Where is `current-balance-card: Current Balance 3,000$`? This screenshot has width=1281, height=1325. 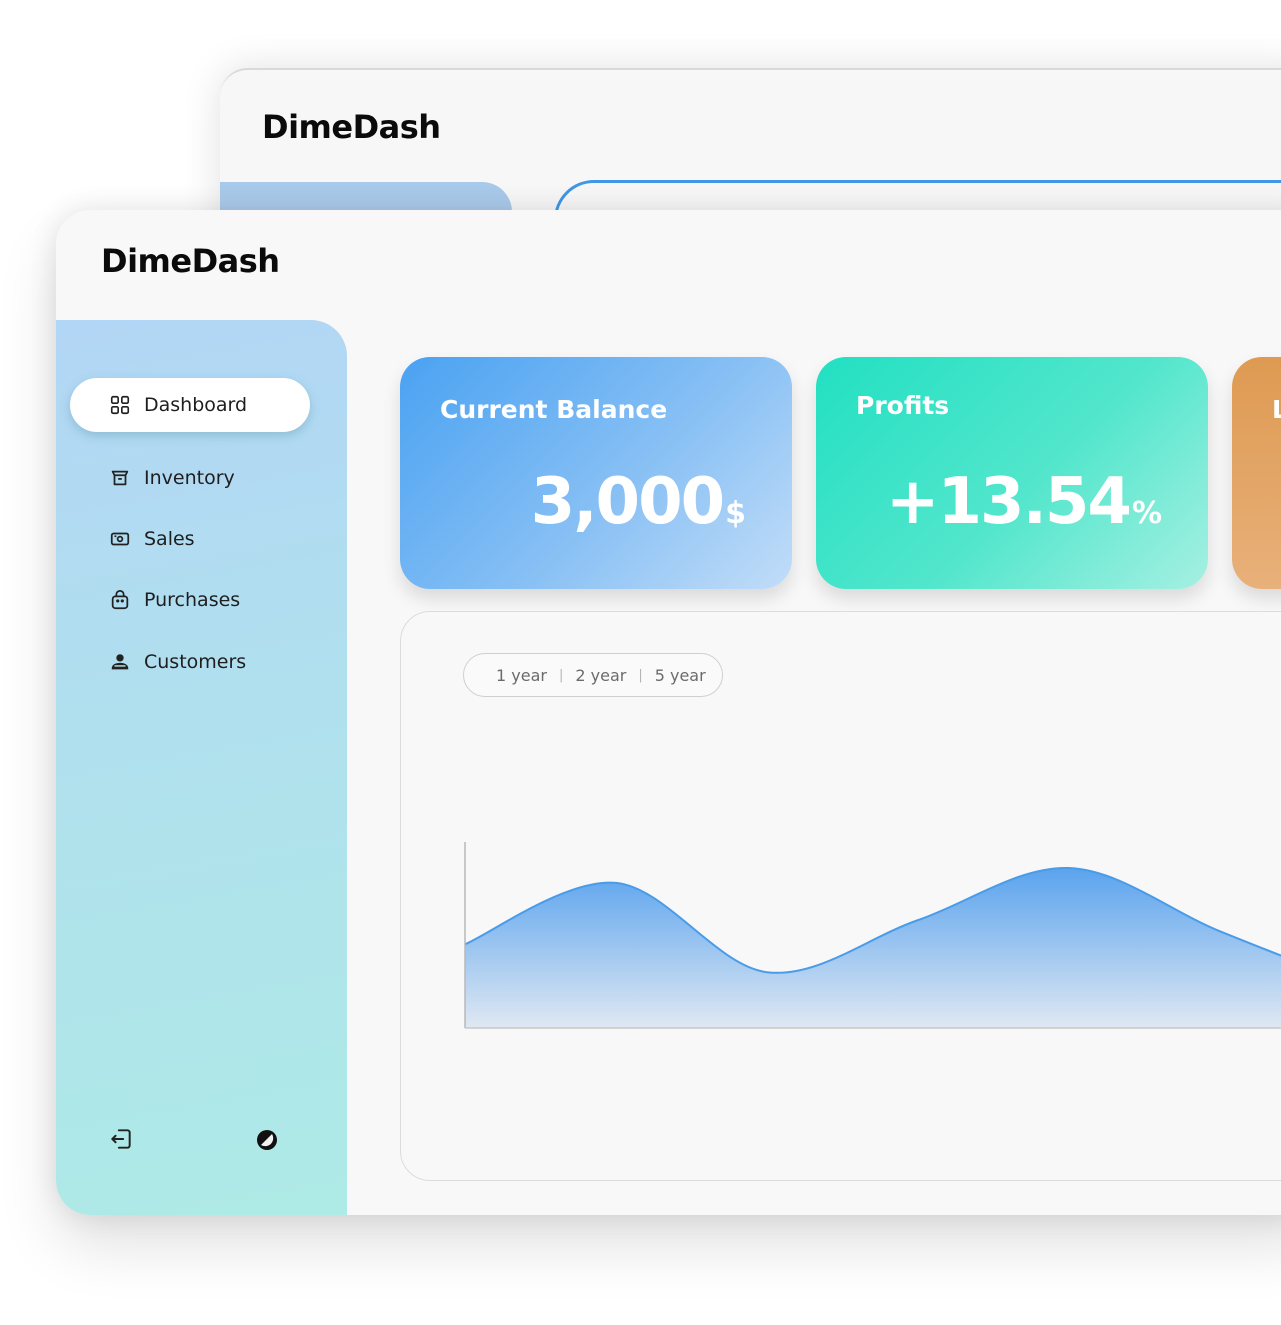 current-balance-card: Current Balance 3,000$ is located at coordinates (596, 473).